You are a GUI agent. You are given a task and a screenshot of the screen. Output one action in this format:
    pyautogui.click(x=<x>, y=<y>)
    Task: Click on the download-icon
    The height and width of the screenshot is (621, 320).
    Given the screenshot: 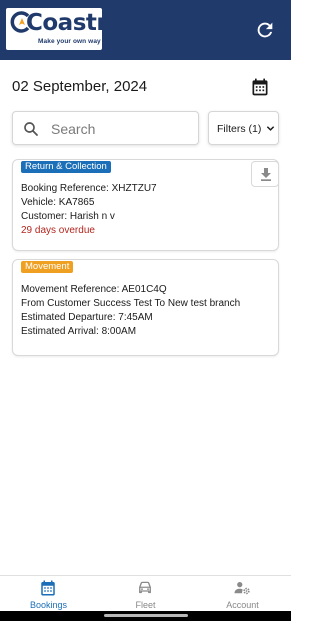 What is the action you would take?
    pyautogui.click(x=266, y=174)
    